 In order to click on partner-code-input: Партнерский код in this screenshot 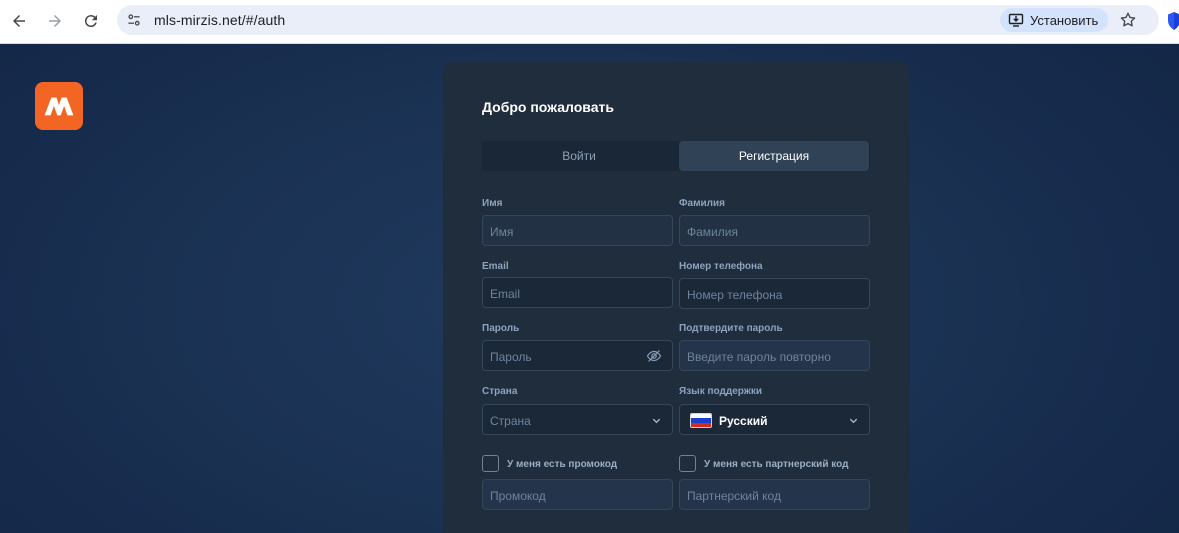, I will do `click(774, 494)`.